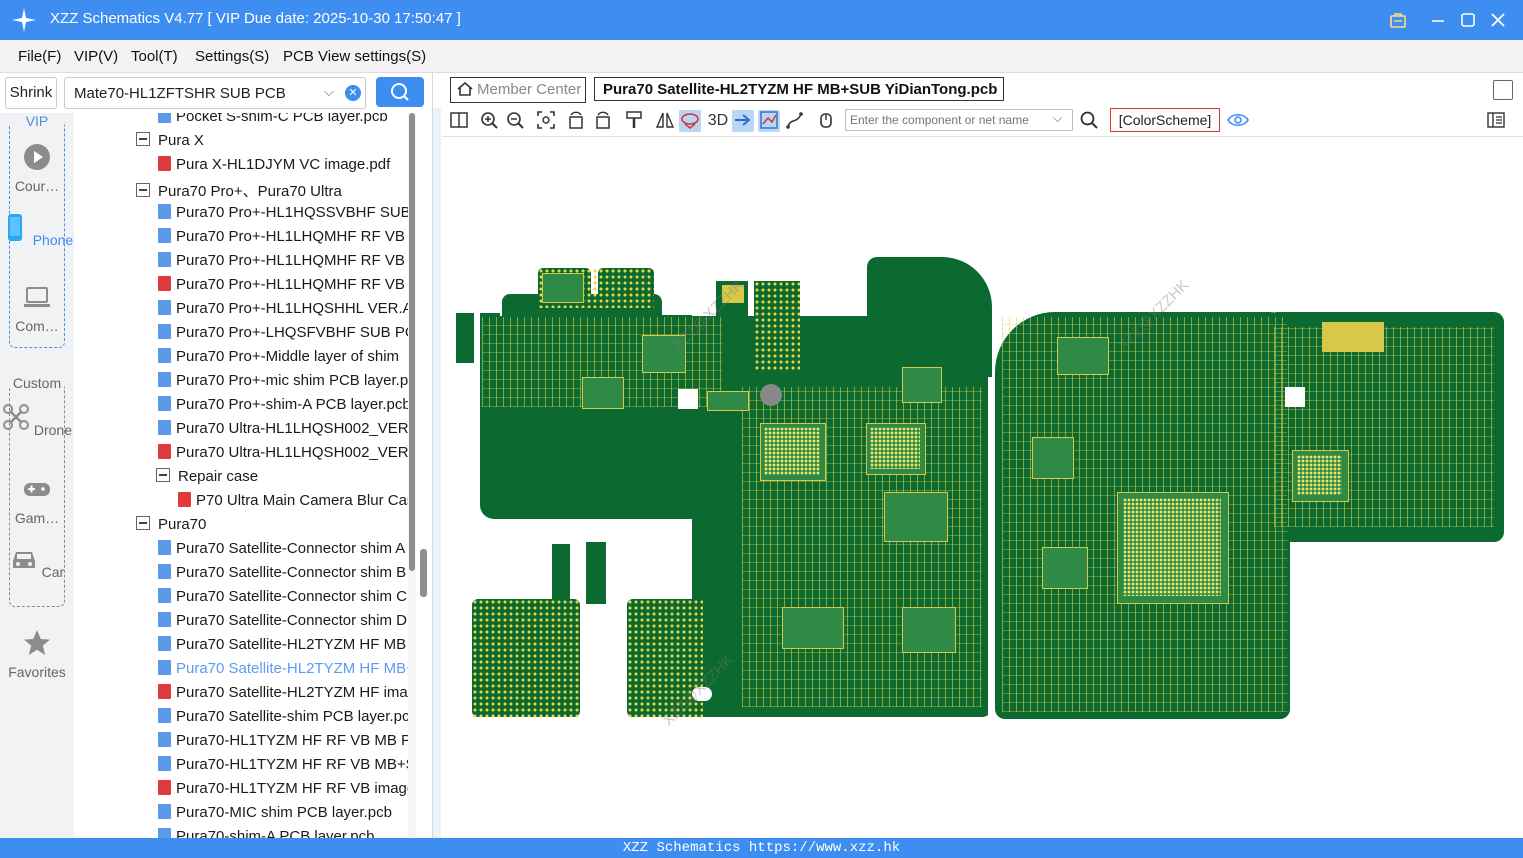  What do you see at coordinates (526, 658) in the screenshot?
I see `pcb-pads-area` at bounding box center [526, 658].